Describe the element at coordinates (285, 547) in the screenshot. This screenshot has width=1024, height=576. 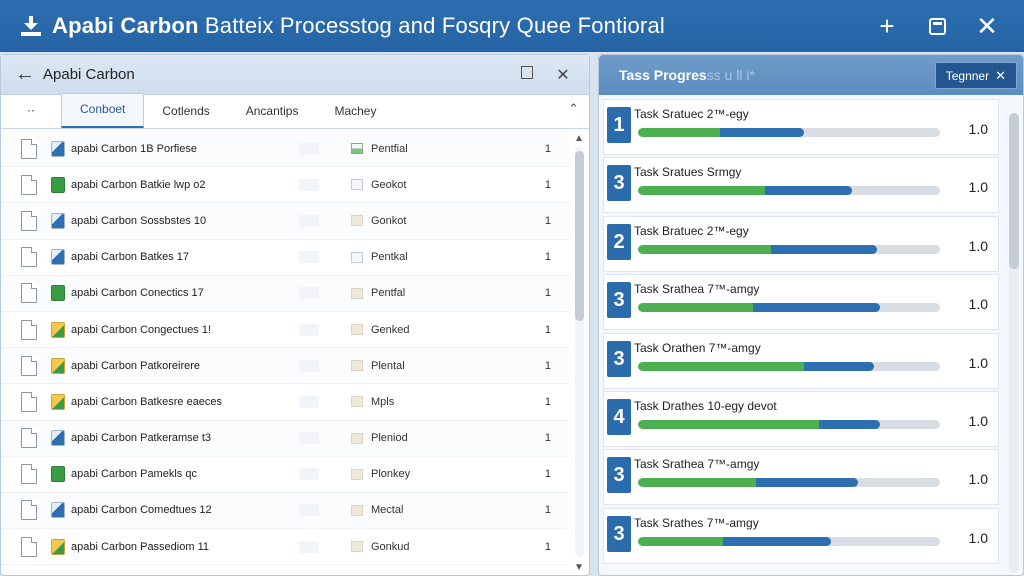
I see `file-row: apabi Carbon Passediom 11 Gonkud 1` at that location.